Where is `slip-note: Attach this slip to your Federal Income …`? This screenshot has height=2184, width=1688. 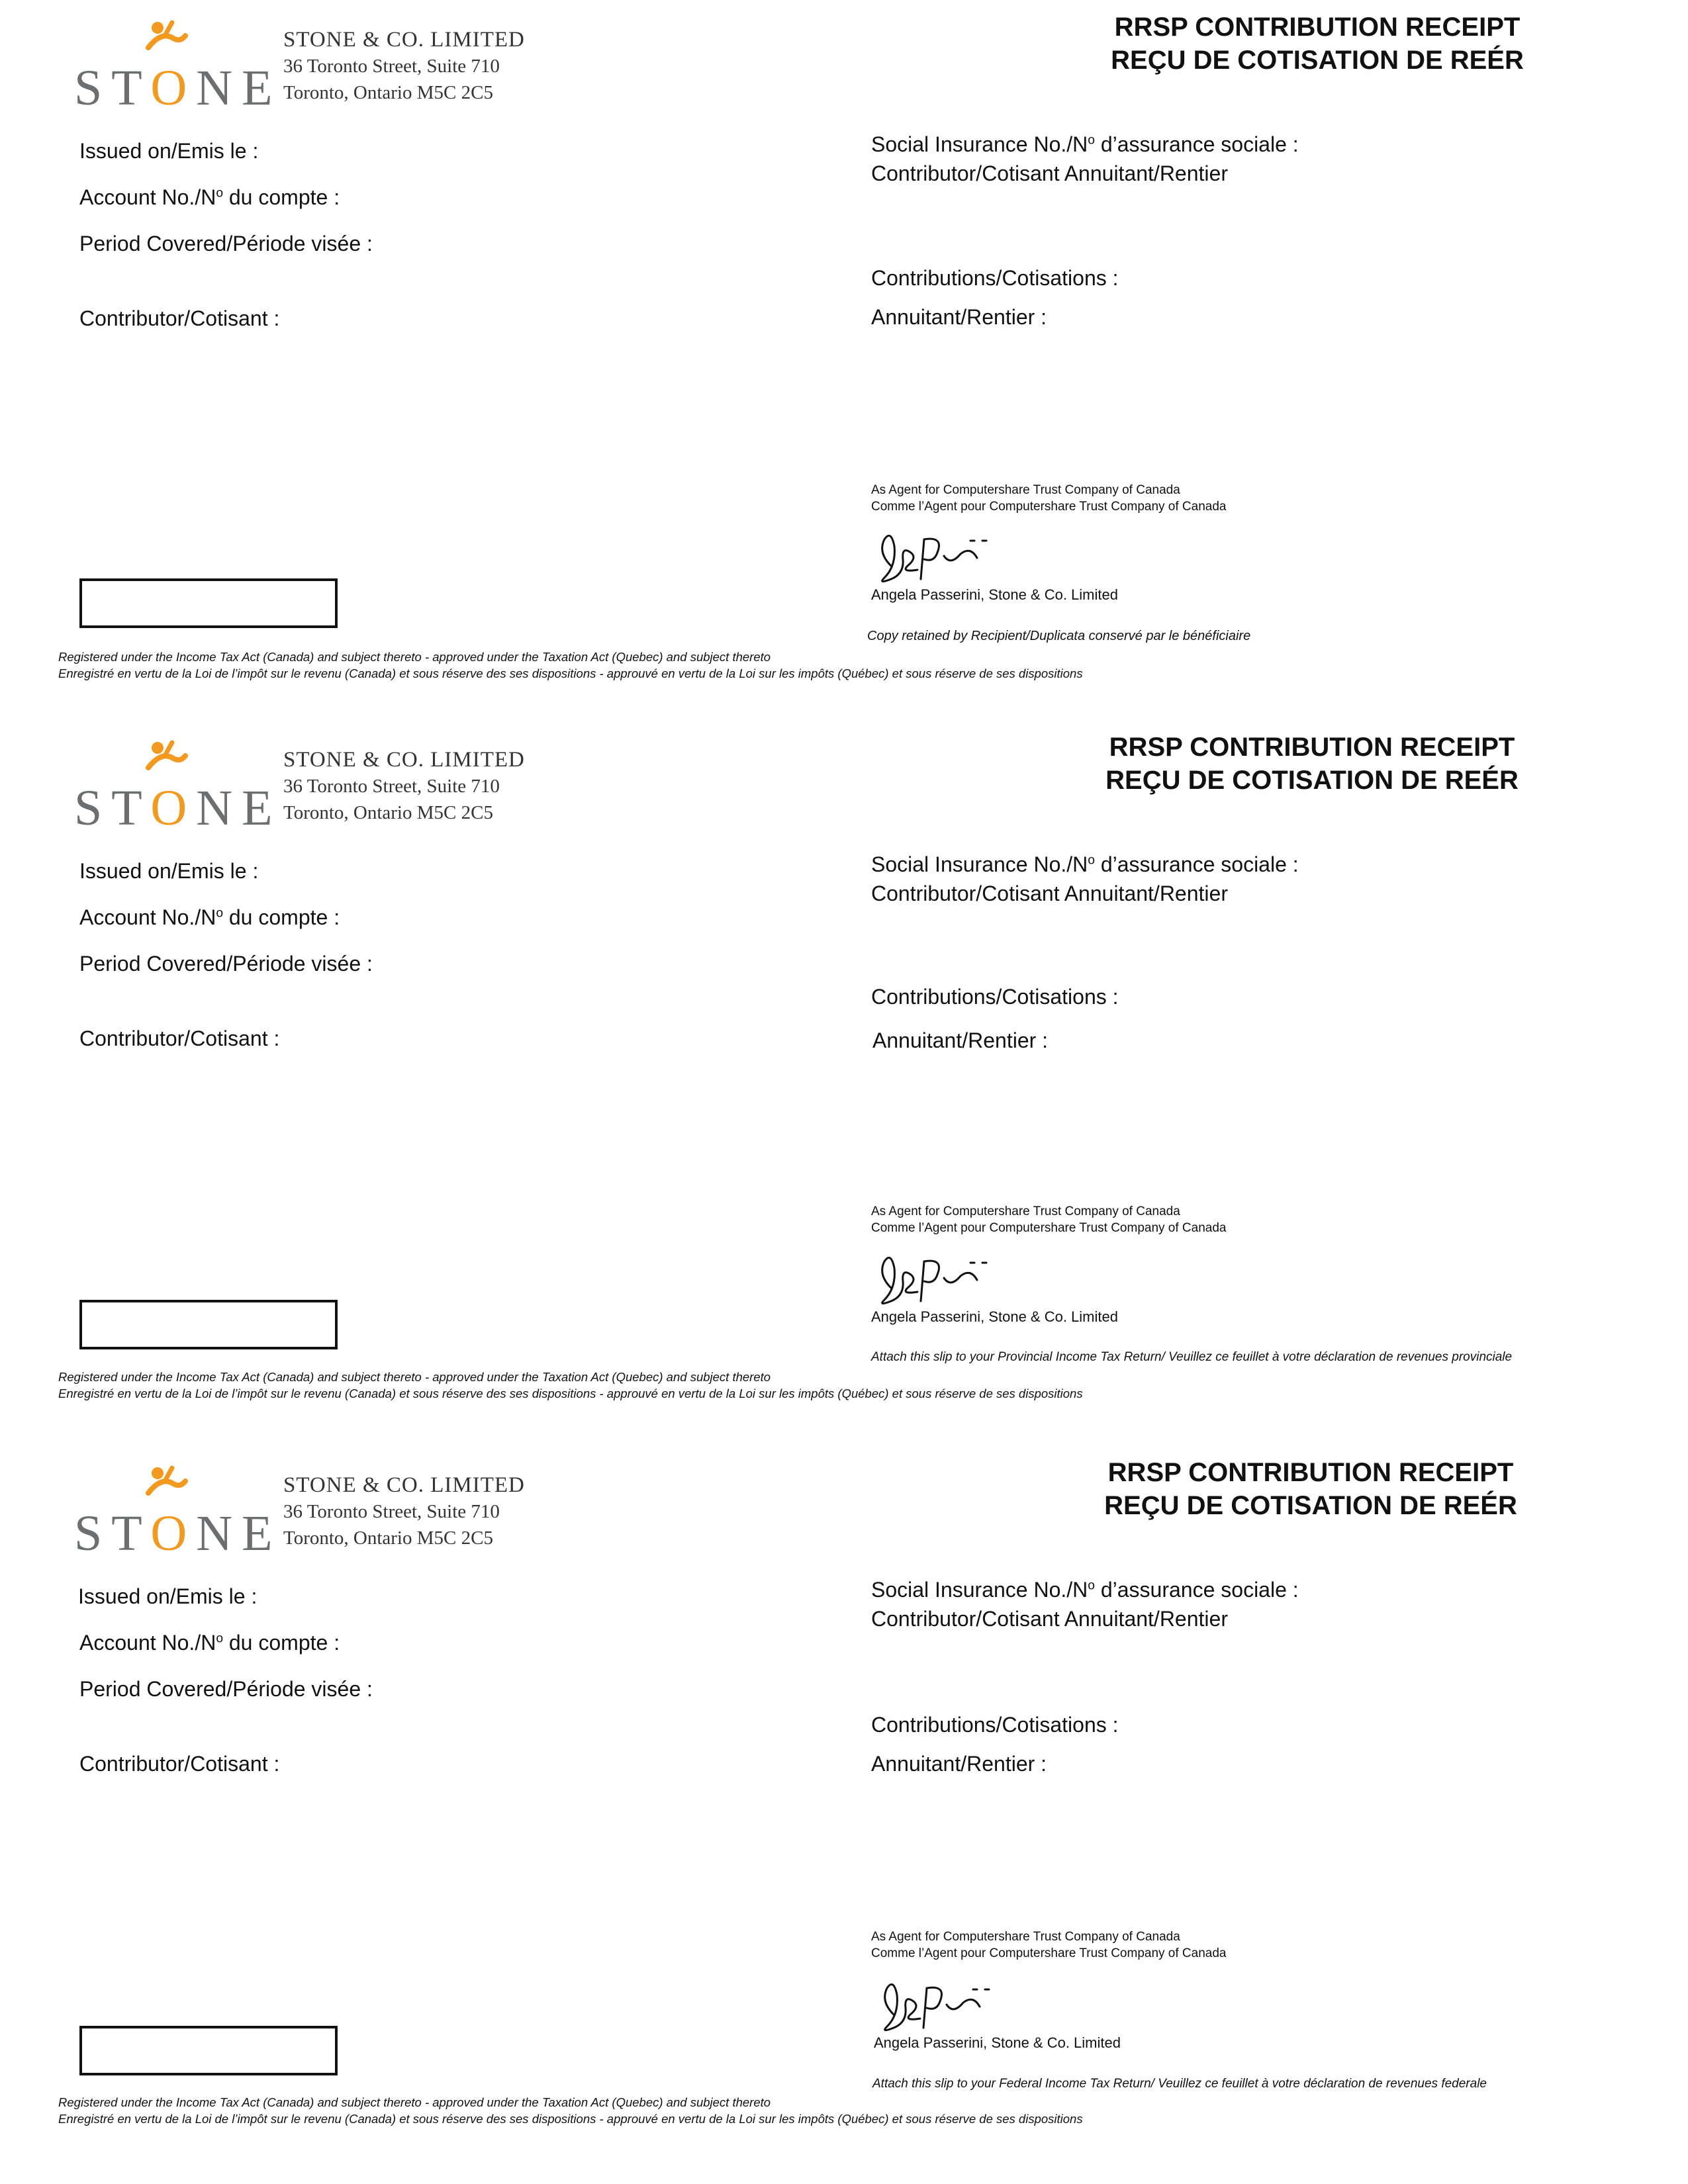 slip-note: Attach this slip to your Federal Income … is located at coordinates (1179, 2084).